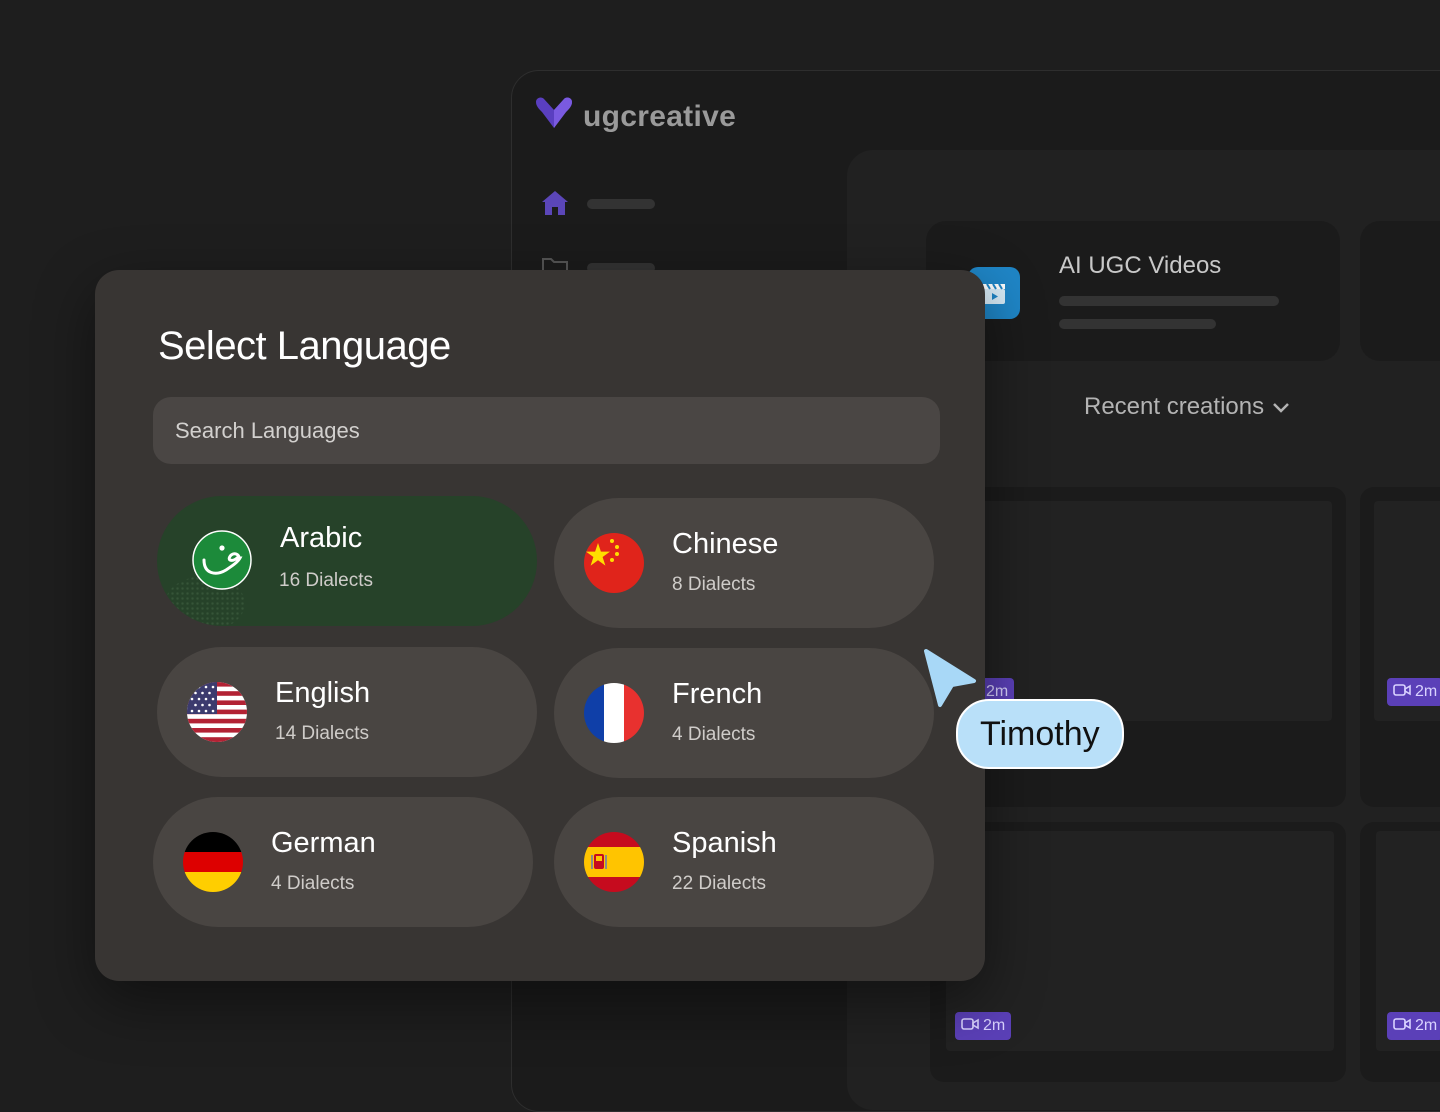  What do you see at coordinates (719, 883) in the screenshot?
I see `language-dialects: 22 Dialects` at bounding box center [719, 883].